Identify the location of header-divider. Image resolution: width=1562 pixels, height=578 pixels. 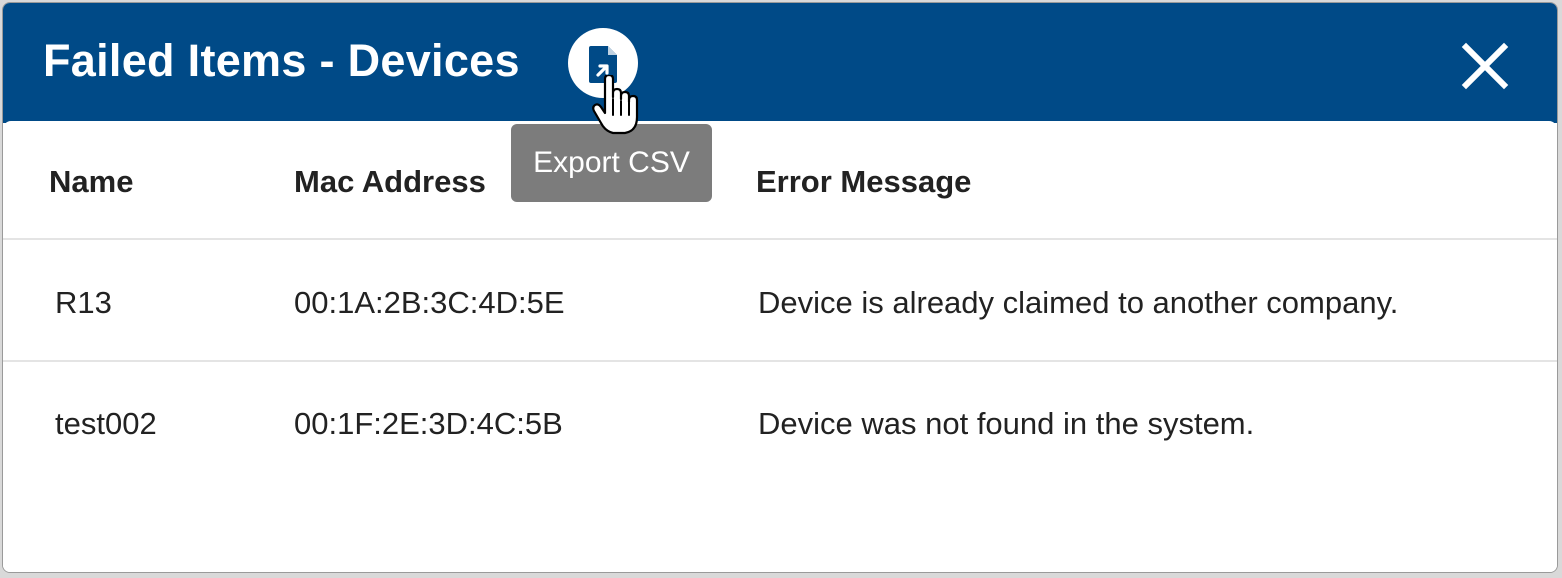
(780, 239).